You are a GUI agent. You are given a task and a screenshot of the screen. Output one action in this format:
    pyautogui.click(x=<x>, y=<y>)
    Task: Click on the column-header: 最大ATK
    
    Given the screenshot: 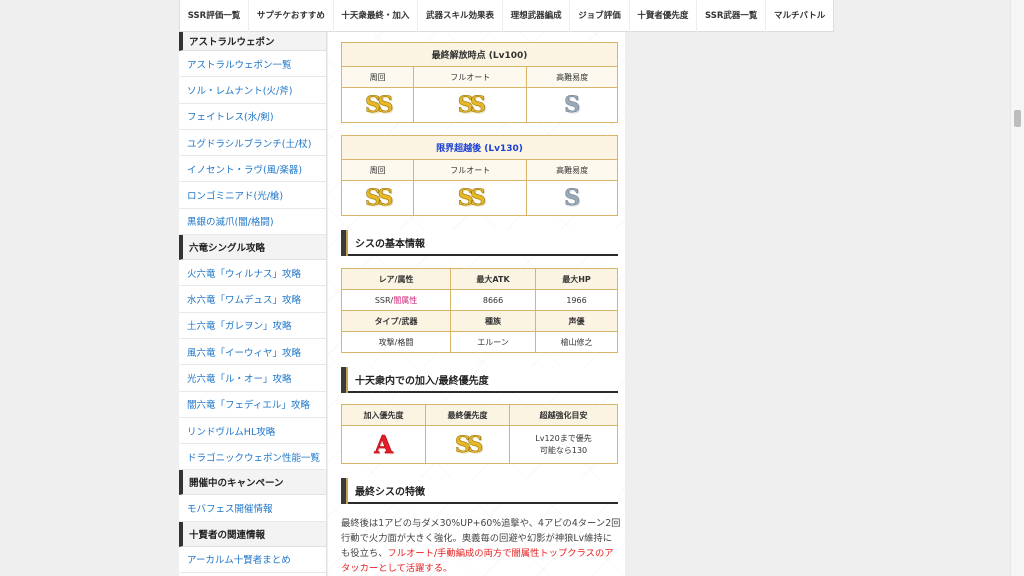 What is the action you would take?
    pyautogui.click(x=493, y=279)
    